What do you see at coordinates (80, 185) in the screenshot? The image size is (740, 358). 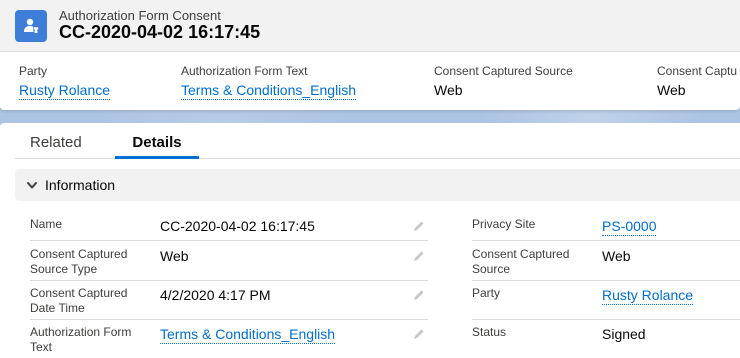 I see `section-title: Information` at bounding box center [80, 185].